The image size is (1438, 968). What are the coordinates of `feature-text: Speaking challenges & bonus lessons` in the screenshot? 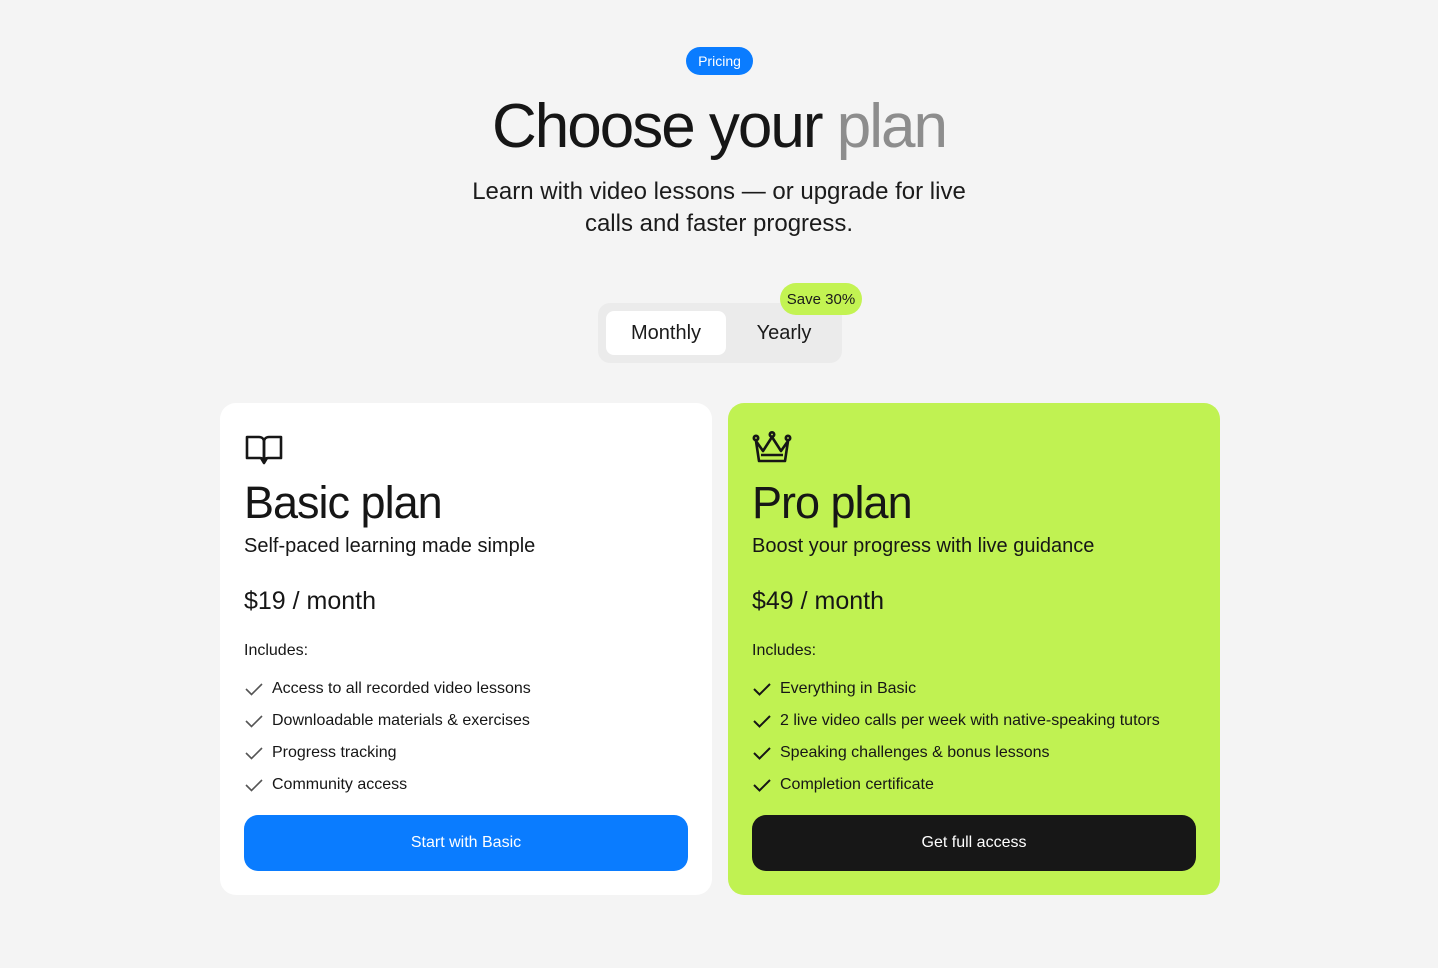 It's located at (915, 752).